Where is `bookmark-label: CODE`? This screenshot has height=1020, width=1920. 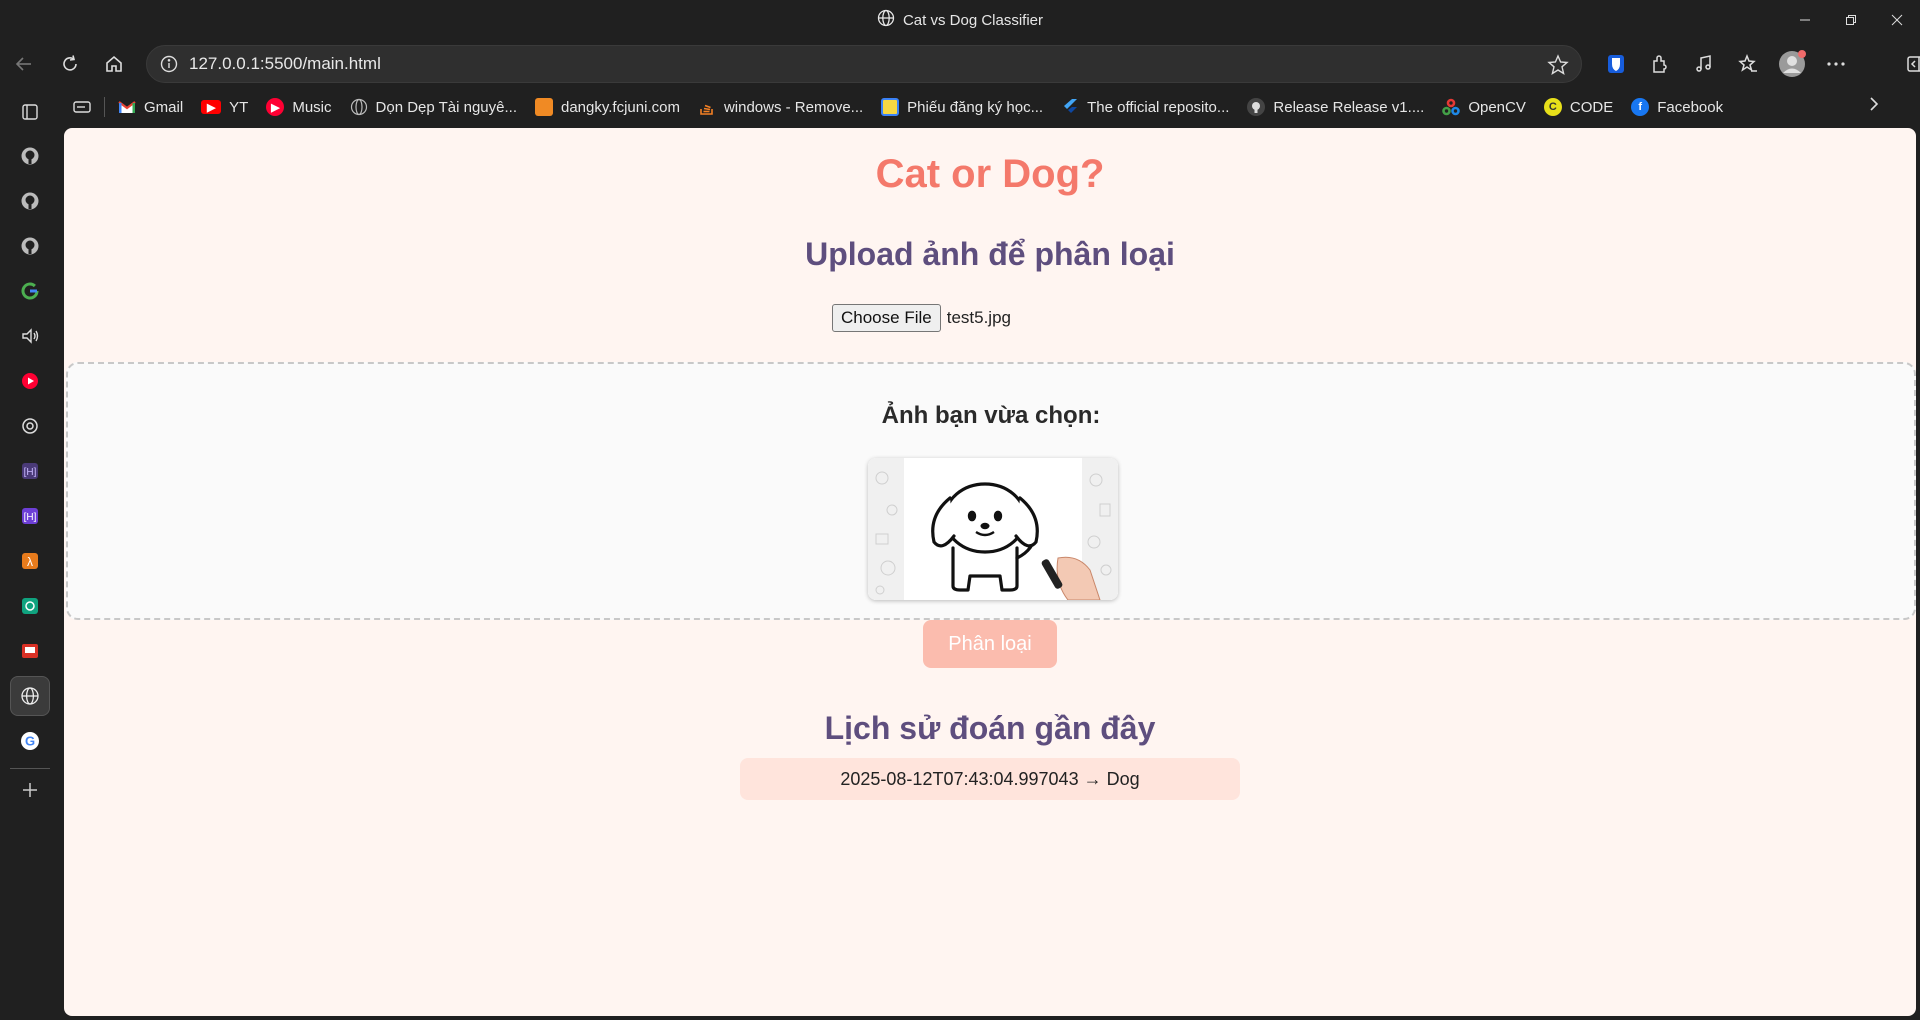 bookmark-label: CODE is located at coordinates (1591, 107).